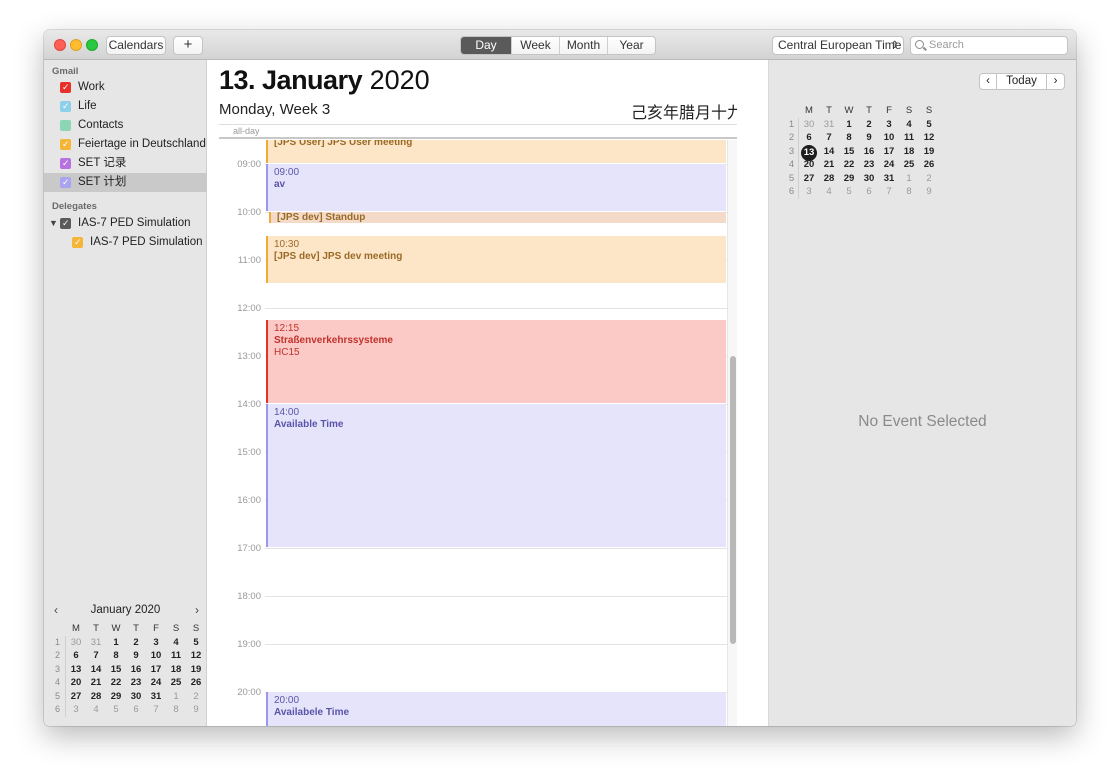 This screenshot has width=1120, height=784. Describe the element at coordinates (125, 144) in the screenshot. I see `calendar-item: ✓ Feiertage in Deutschland` at that location.